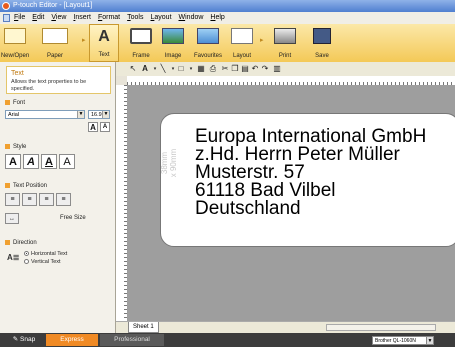  I want to click on align-right-button: ≡, so click(46, 199).